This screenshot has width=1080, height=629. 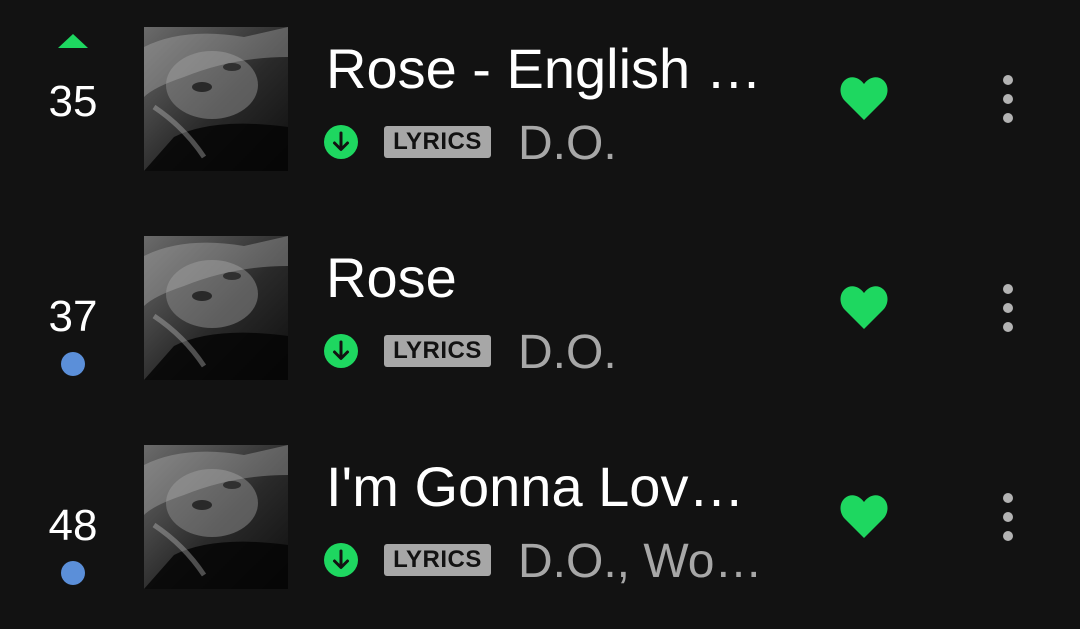 What do you see at coordinates (73, 41) in the screenshot?
I see `trend-up-icon` at bounding box center [73, 41].